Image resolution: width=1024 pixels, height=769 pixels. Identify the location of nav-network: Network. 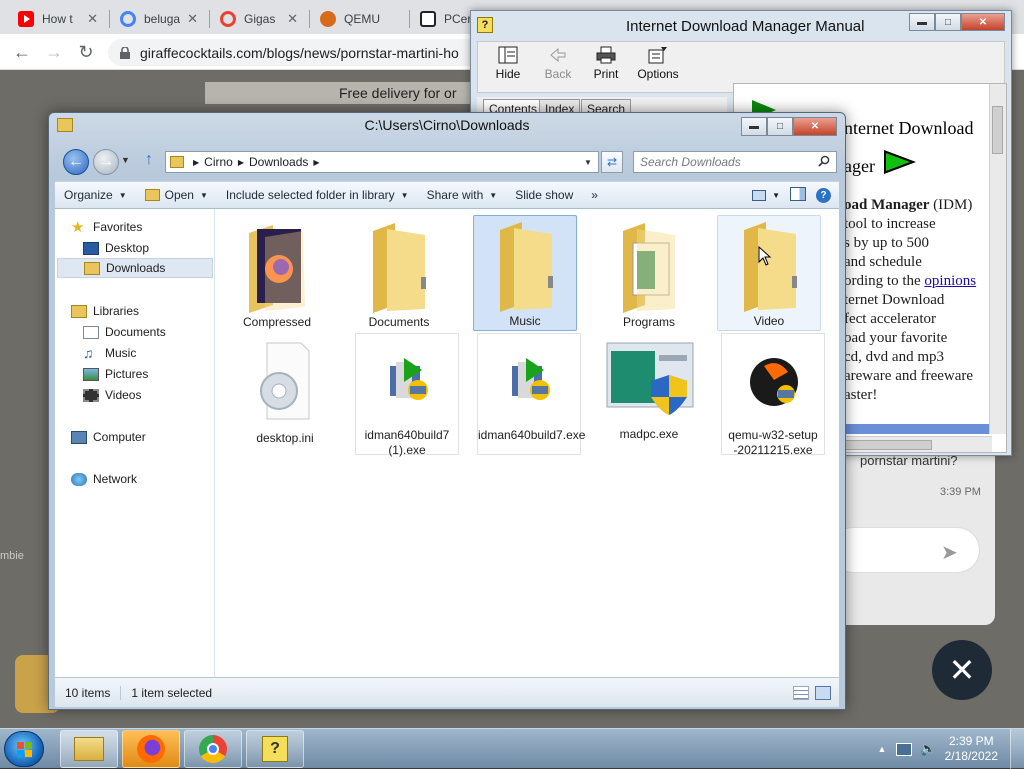
(149, 479).